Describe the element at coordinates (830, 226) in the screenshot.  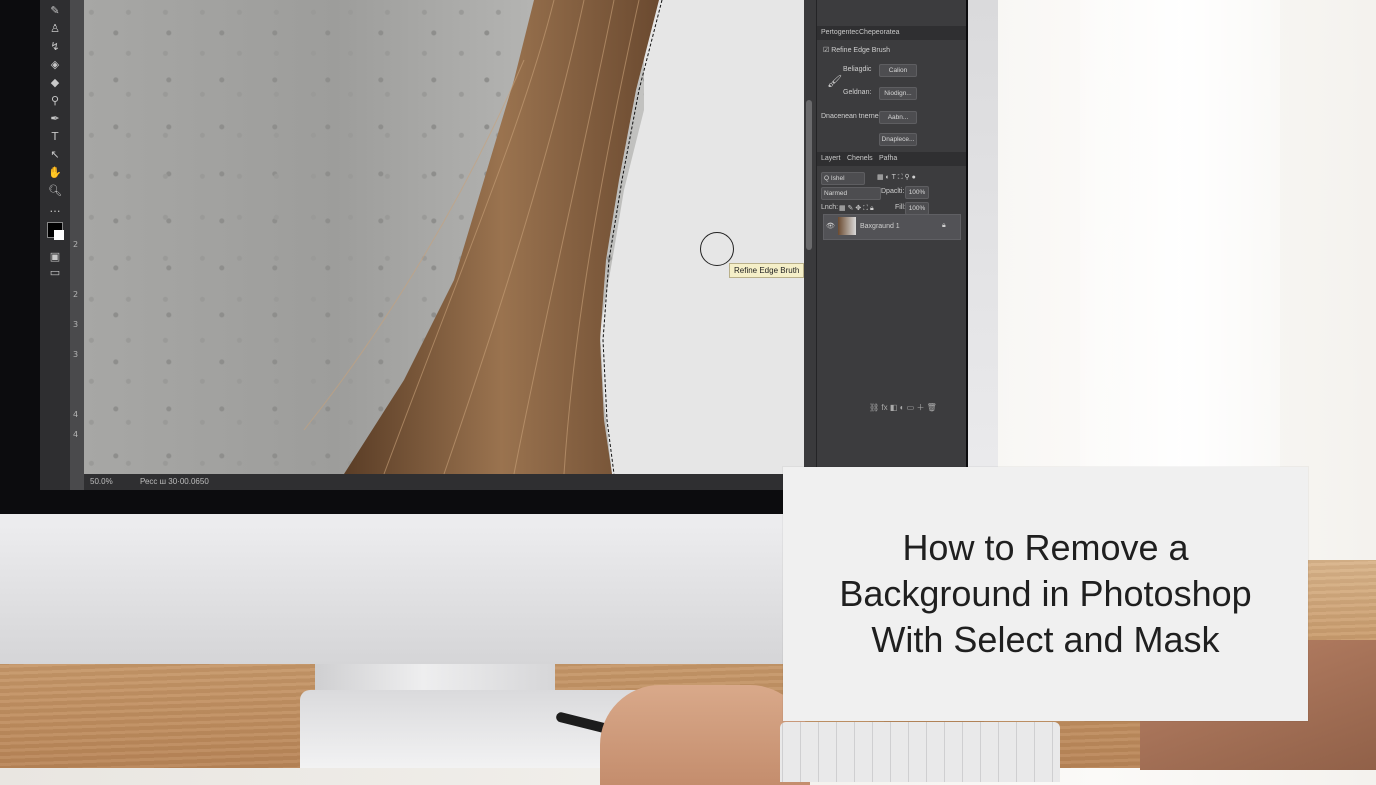
I see `eye-icon: 👁︎` at that location.